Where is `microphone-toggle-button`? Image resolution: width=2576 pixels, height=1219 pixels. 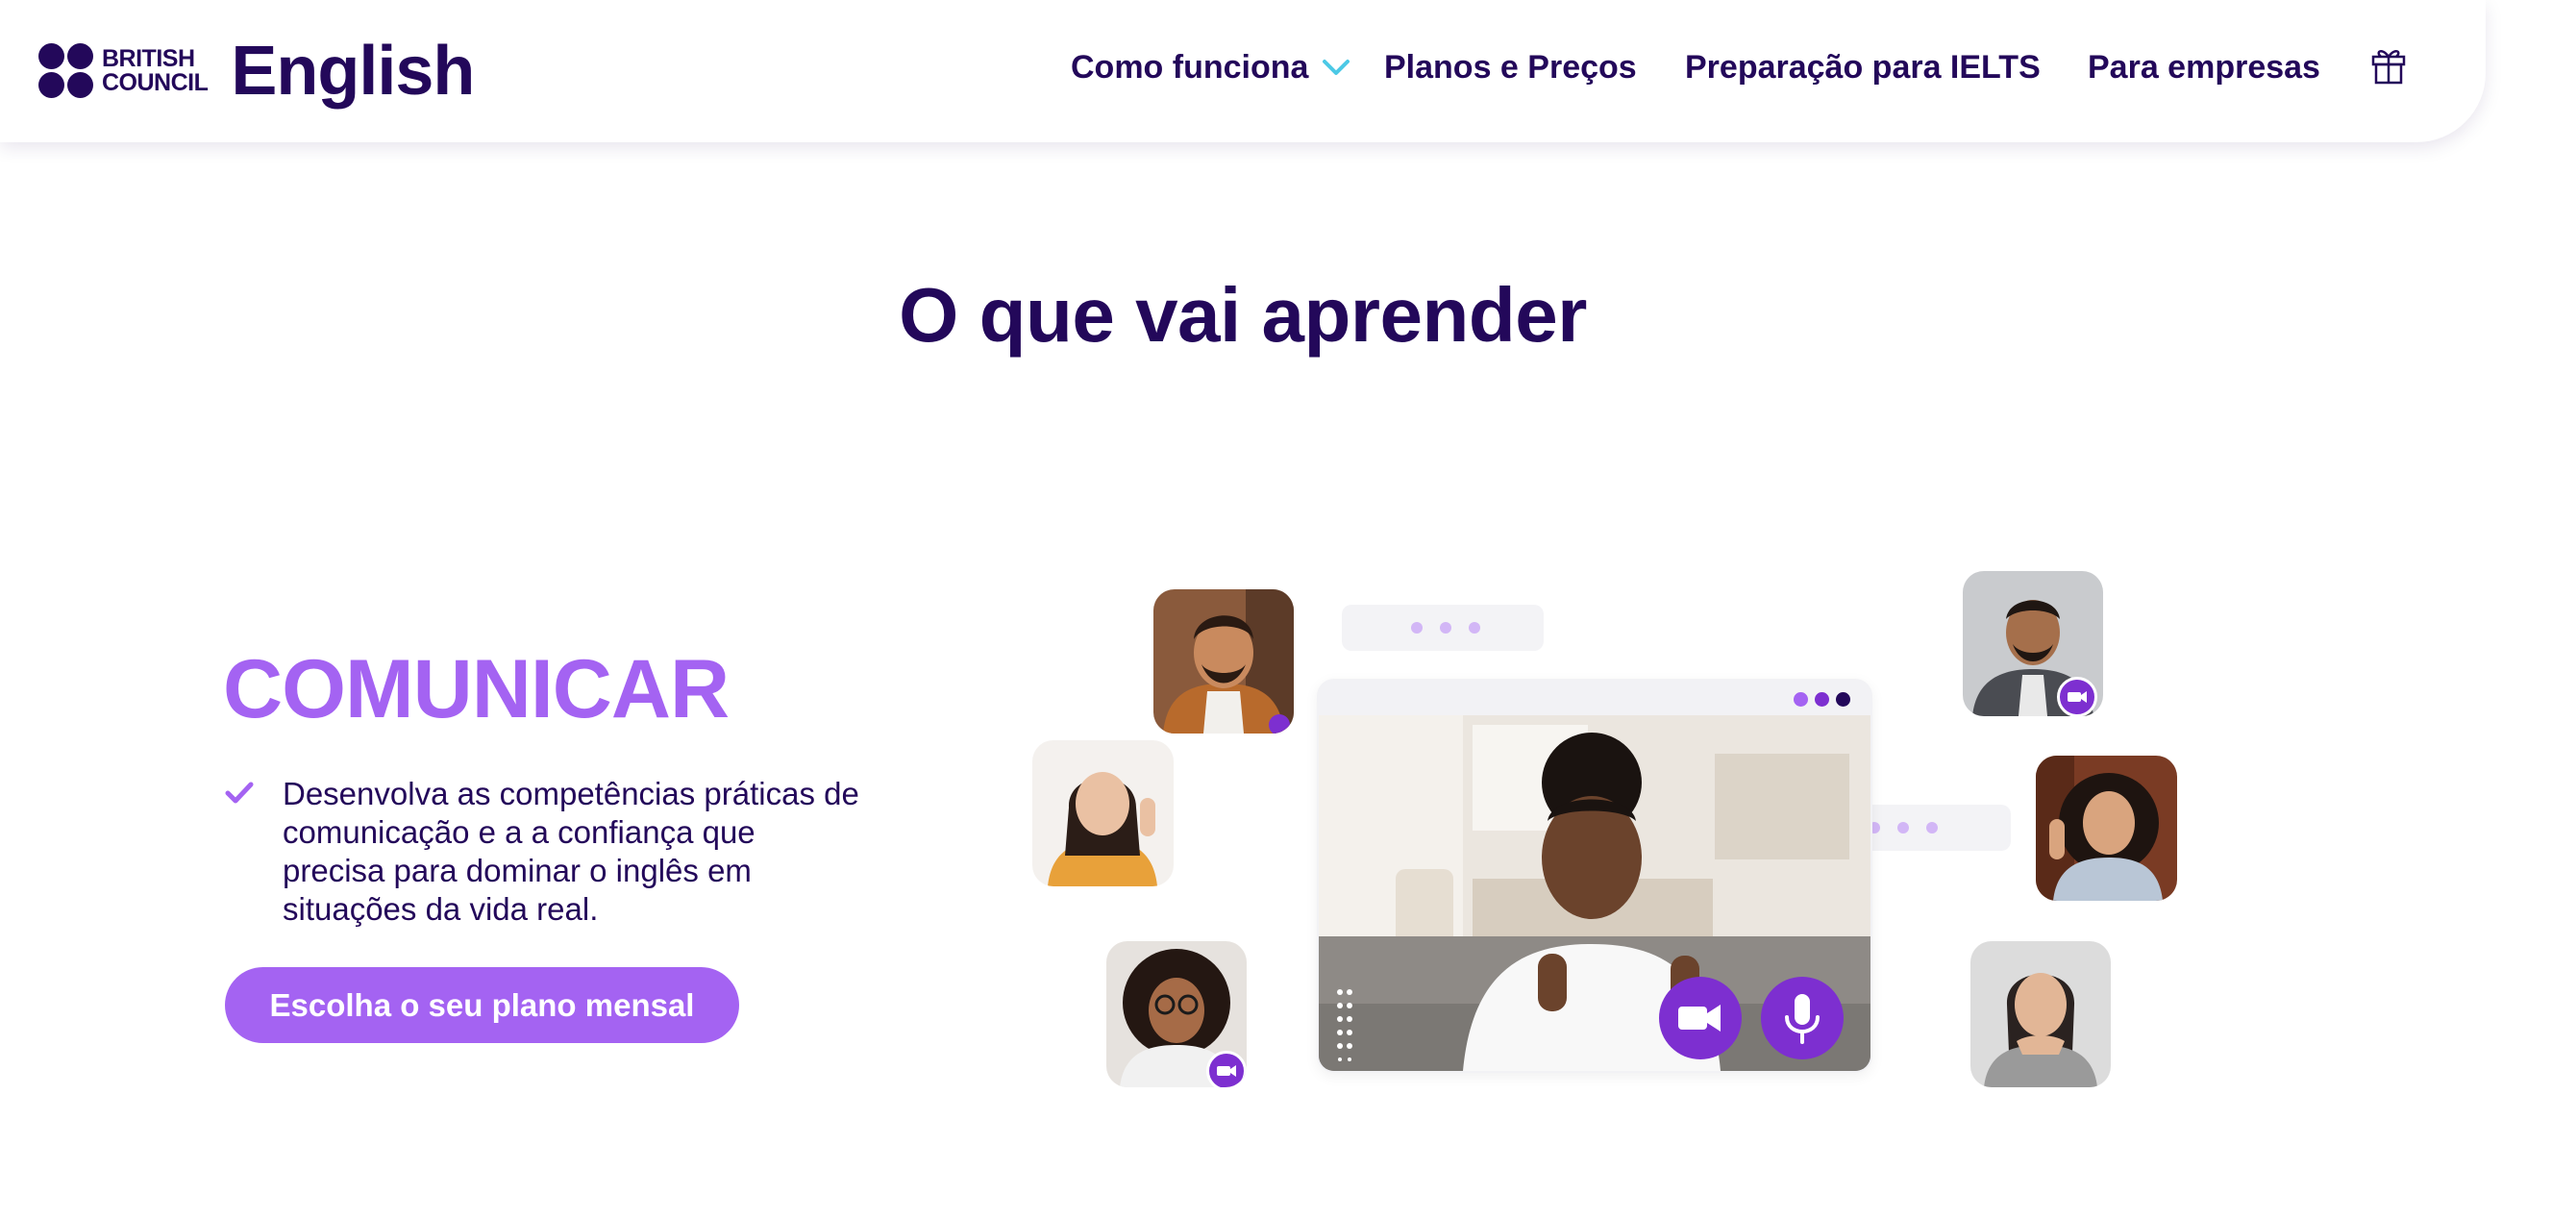 microphone-toggle-button is located at coordinates (1802, 1018).